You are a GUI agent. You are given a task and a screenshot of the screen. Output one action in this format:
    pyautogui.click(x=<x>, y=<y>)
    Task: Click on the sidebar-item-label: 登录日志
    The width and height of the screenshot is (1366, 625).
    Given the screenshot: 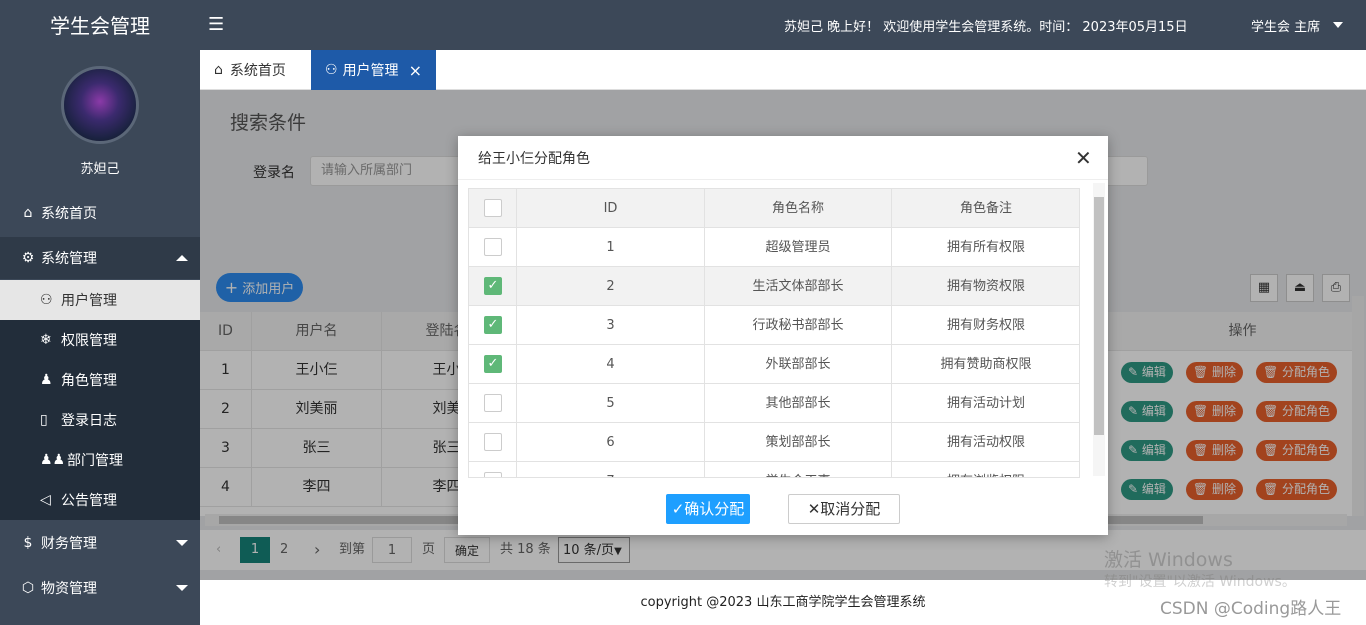 What is the action you would take?
    pyautogui.click(x=89, y=421)
    